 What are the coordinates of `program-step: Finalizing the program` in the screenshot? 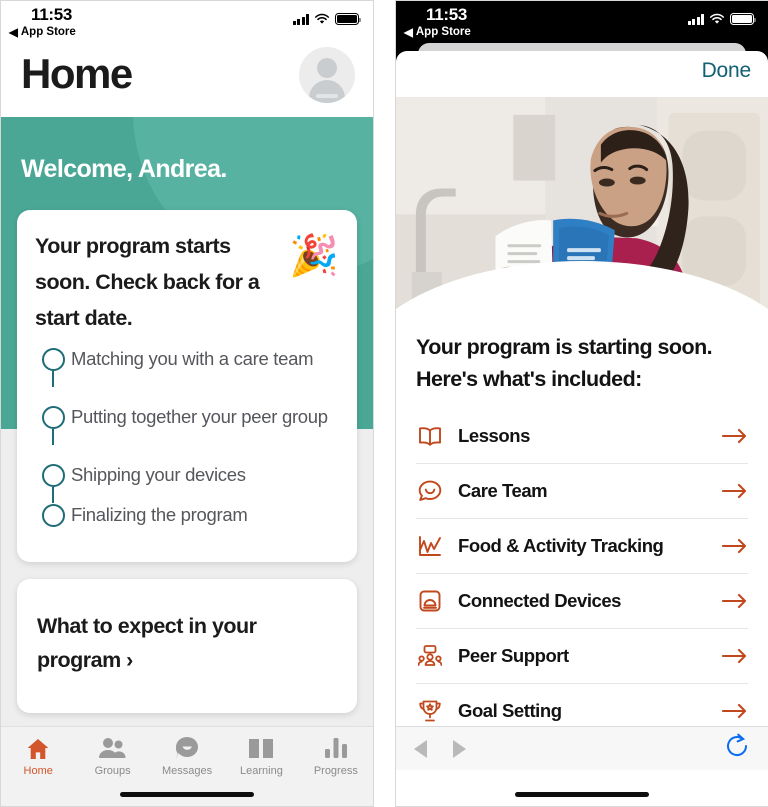 It's located at (187, 522).